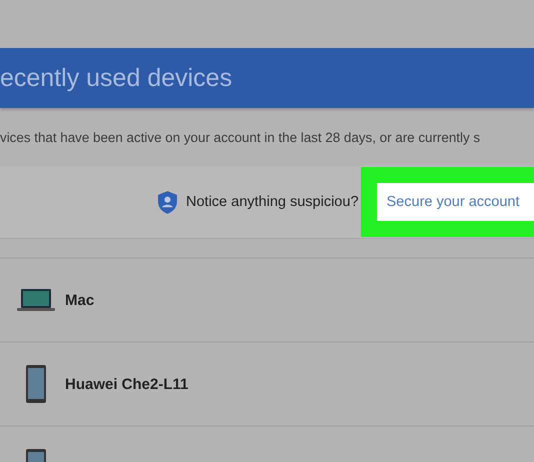 This screenshot has height=462, width=534. What do you see at coordinates (116, 78) in the screenshot?
I see `page-title: ecently used devices` at bounding box center [116, 78].